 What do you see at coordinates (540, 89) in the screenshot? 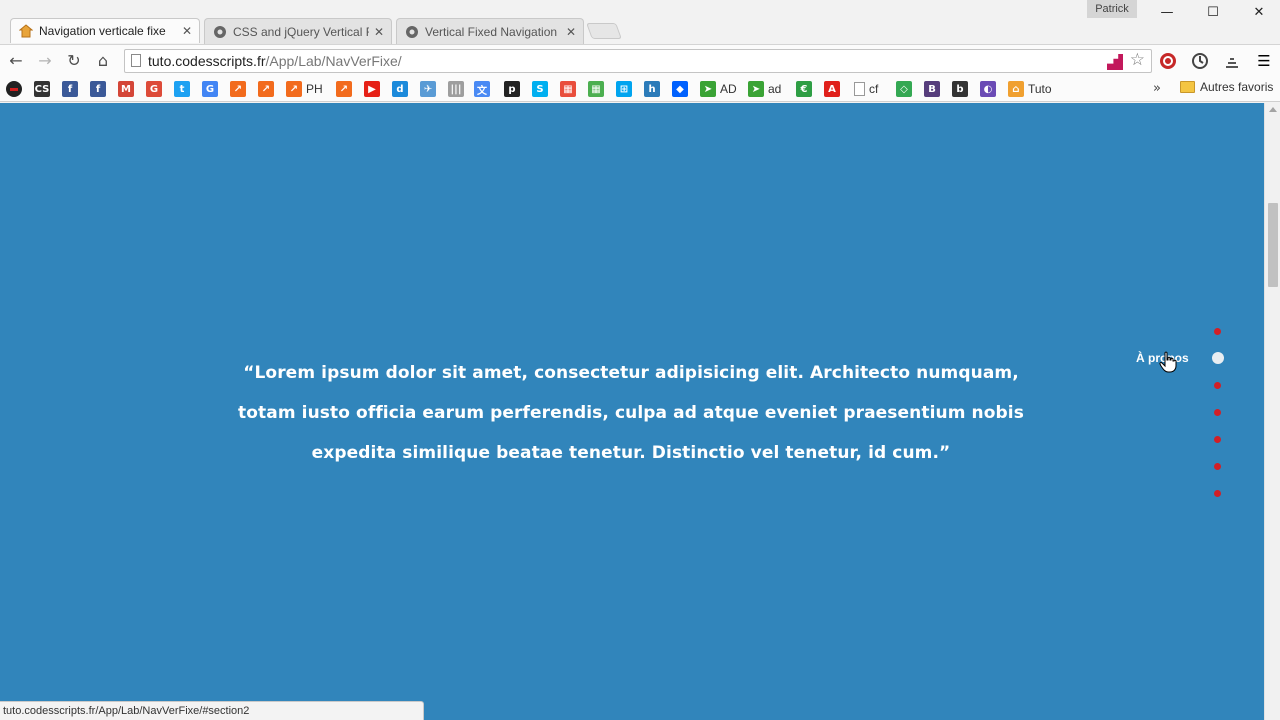
I see `bookmark-18: S` at bounding box center [540, 89].